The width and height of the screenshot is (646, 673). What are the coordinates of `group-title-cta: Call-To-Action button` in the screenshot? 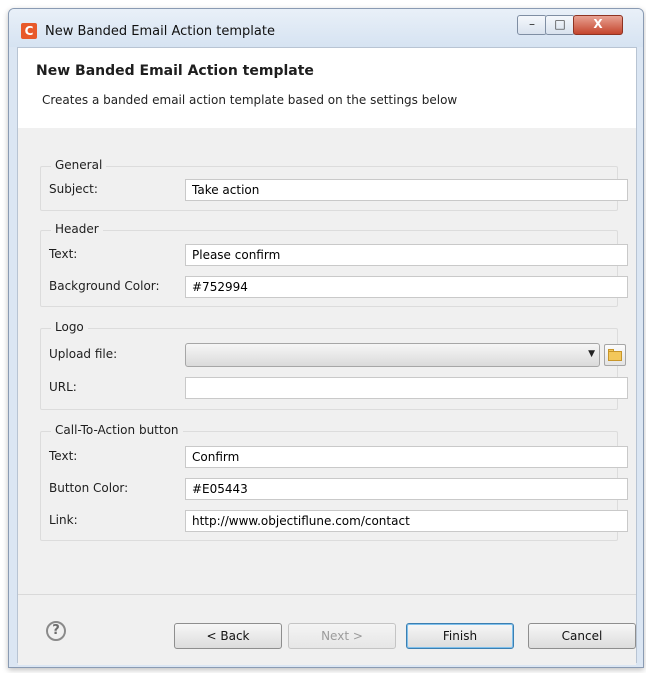 It's located at (117, 430).